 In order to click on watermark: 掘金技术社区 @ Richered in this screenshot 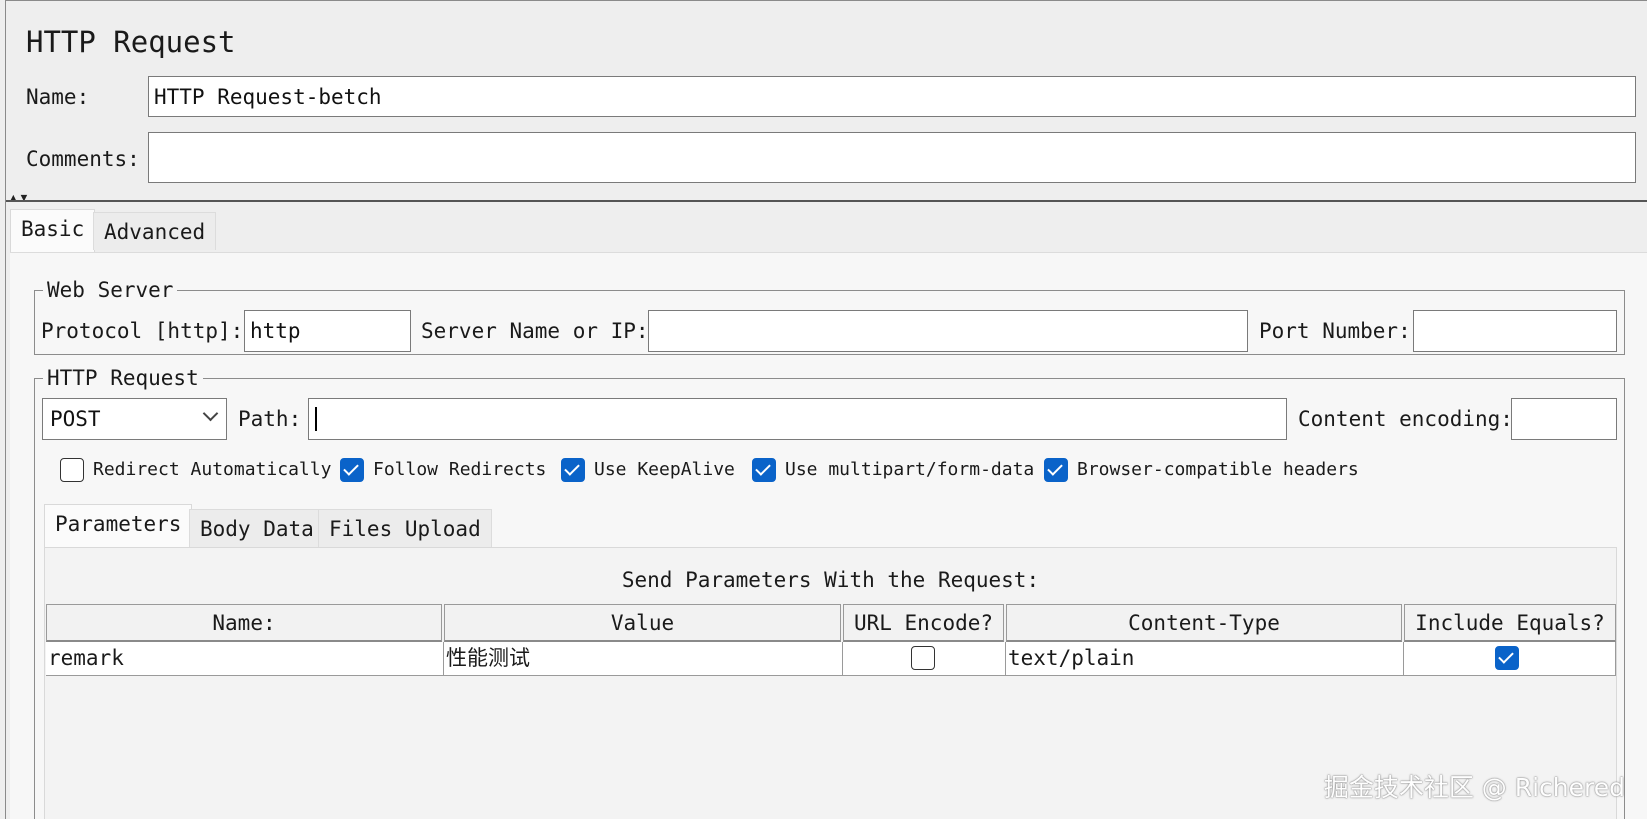, I will do `click(1474, 787)`.